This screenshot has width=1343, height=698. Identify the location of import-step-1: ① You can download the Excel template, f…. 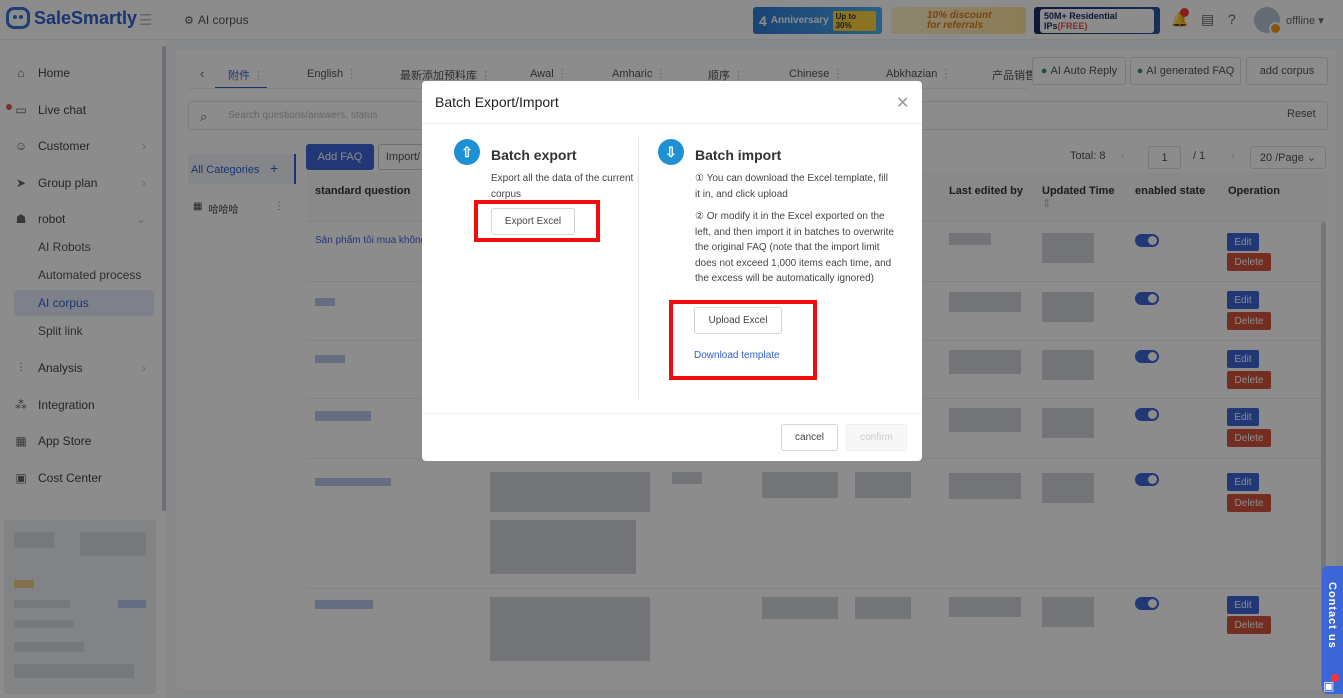
(791, 186).